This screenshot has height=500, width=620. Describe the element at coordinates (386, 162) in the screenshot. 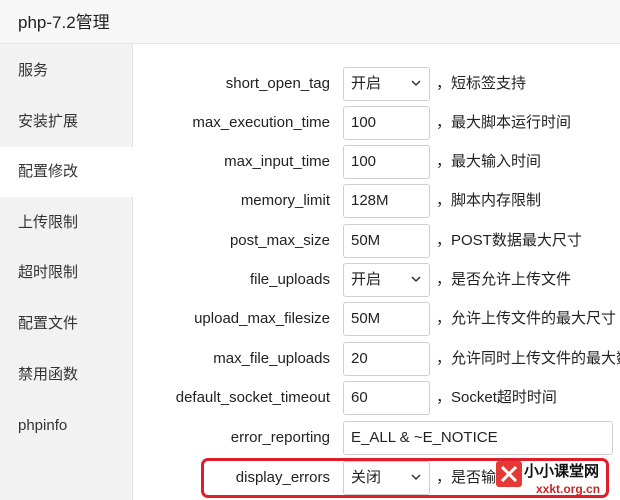

I see `max-input-time-input: 100` at that location.